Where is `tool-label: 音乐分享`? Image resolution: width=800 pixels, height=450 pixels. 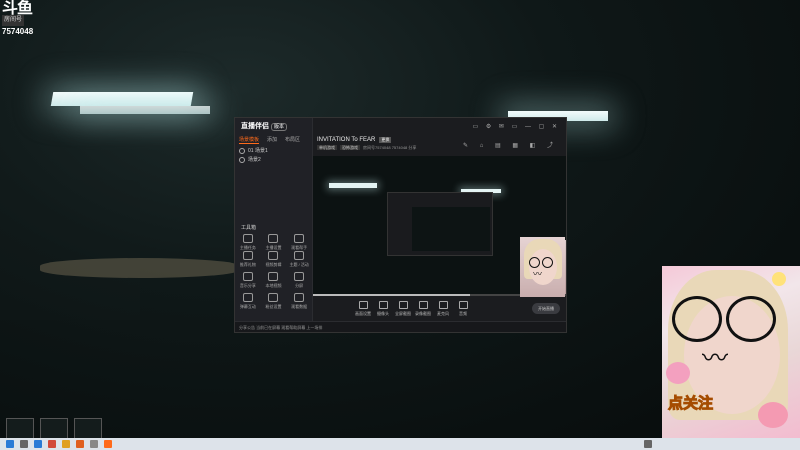
tool-label: 音乐分享 is located at coordinates (247, 285).